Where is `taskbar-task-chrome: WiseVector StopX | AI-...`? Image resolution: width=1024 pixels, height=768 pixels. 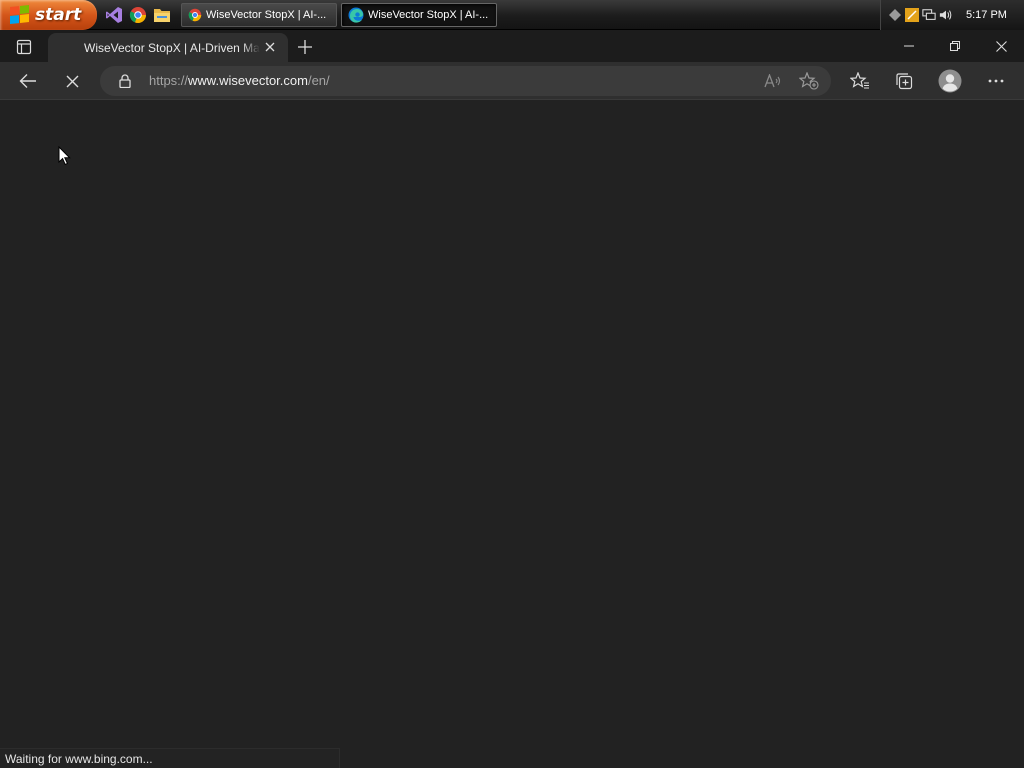
taskbar-task-chrome: WiseVector StopX | AI-... is located at coordinates (259, 15).